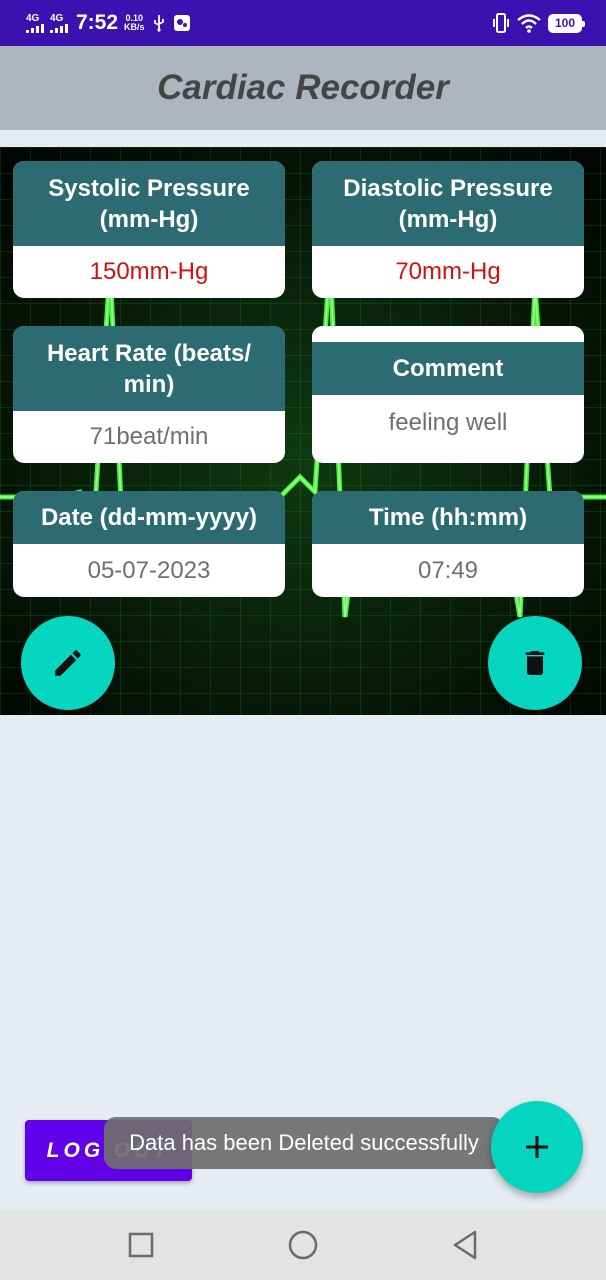  I want to click on pencil-icon, so click(68, 663).